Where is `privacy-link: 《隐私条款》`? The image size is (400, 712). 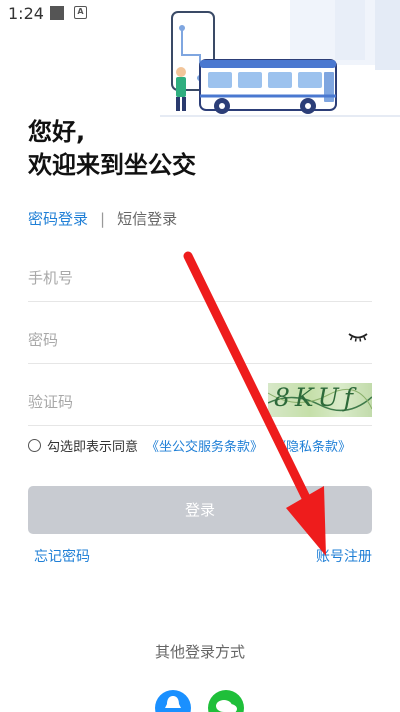 privacy-link: 《隐私条款》 is located at coordinates (312, 445).